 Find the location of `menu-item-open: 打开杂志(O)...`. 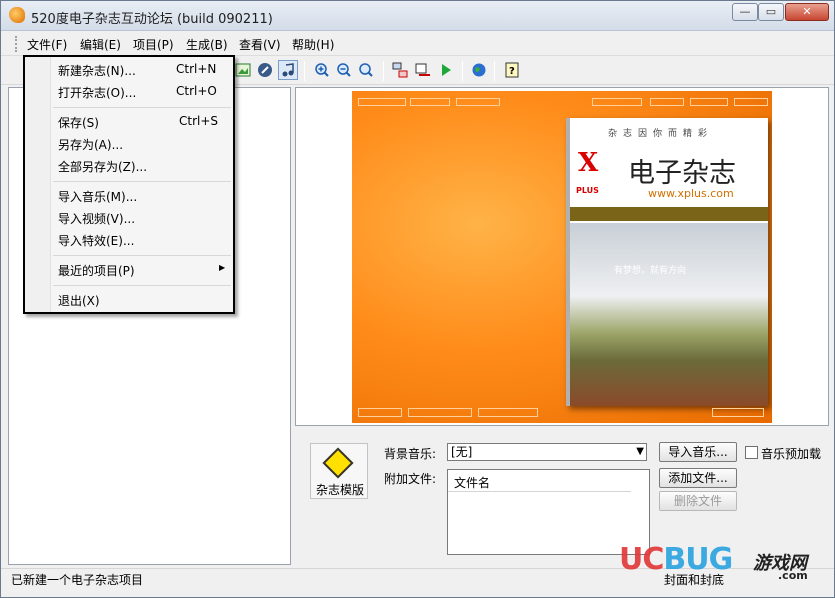

menu-item-open: 打开杂志(O)... is located at coordinates (97, 92).